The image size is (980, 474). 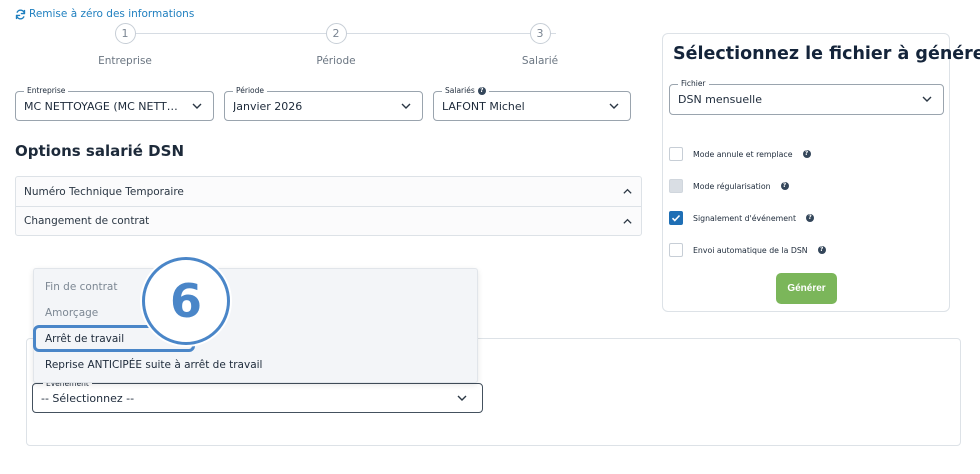 What do you see at coordinates (806, 288) in the screenshot?
I see `generate-button: Générer` at bounding box center [806, 288].